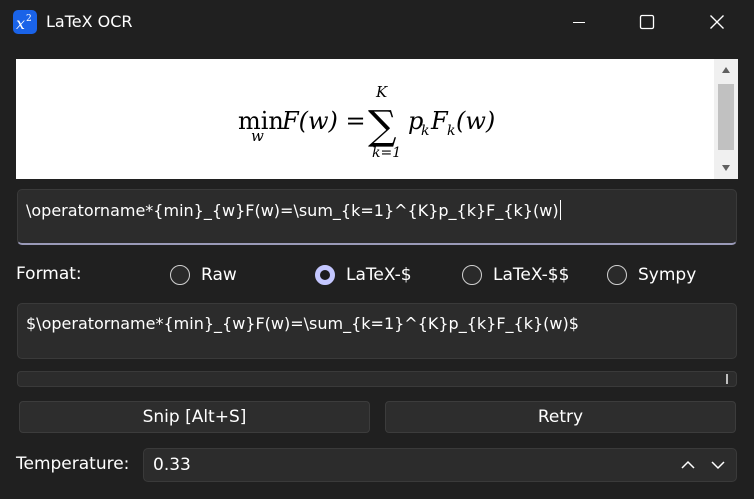 The height and width of the screenshot is (499, 754). I want to click on window-title: LaTeX OCR, so click(89, 21).